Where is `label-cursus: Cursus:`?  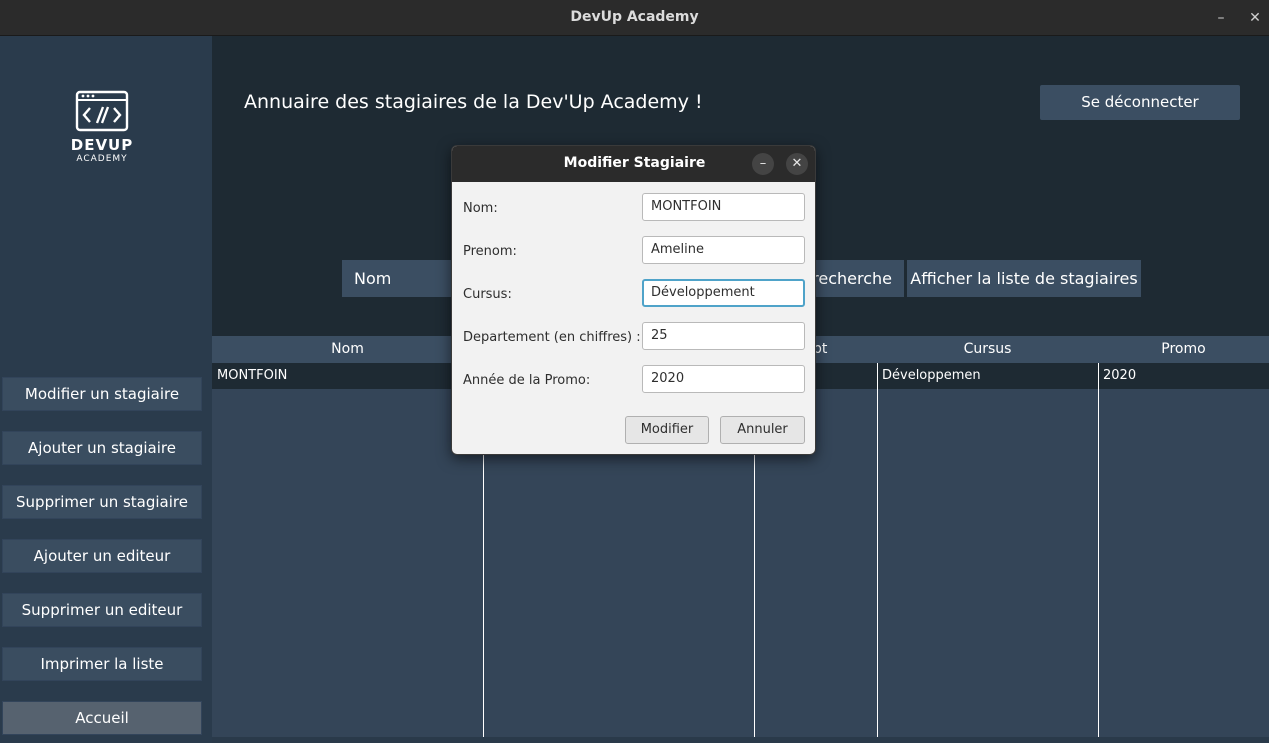
label-cursus: Cursus: is located at coordinates (487, 294).